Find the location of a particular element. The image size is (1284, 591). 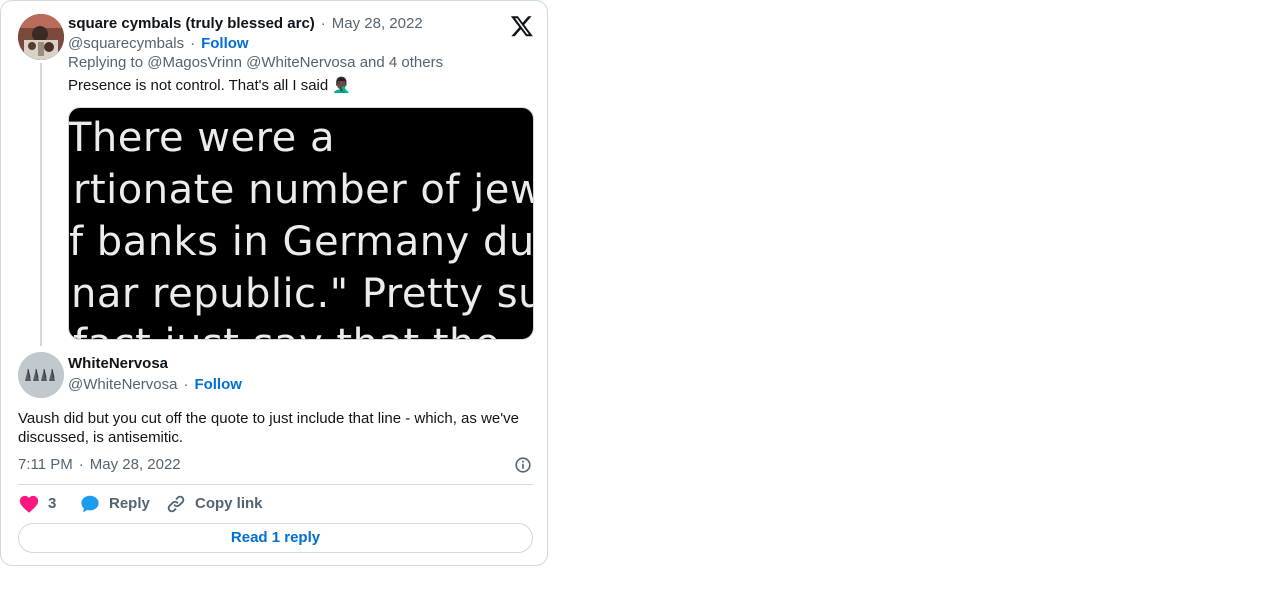

info-icon is located at coordinates (523, 465).